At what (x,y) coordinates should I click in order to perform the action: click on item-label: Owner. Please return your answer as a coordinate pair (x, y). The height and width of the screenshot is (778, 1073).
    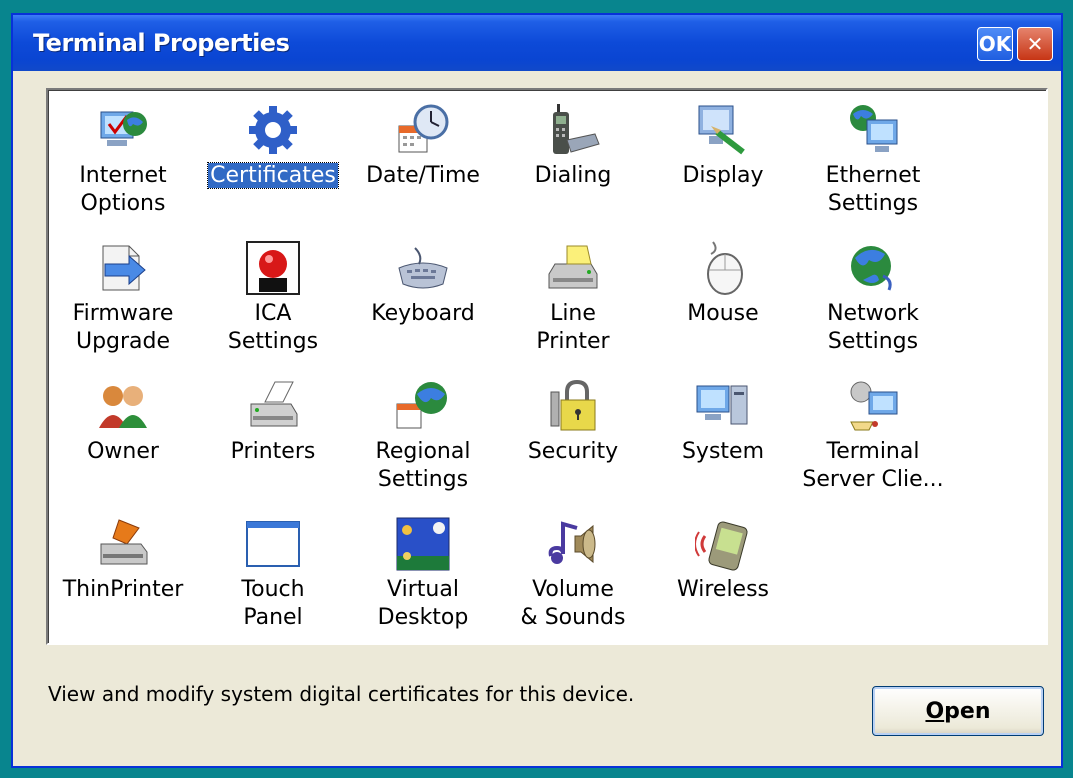
    Looking at the image, I should click on (123, 452).